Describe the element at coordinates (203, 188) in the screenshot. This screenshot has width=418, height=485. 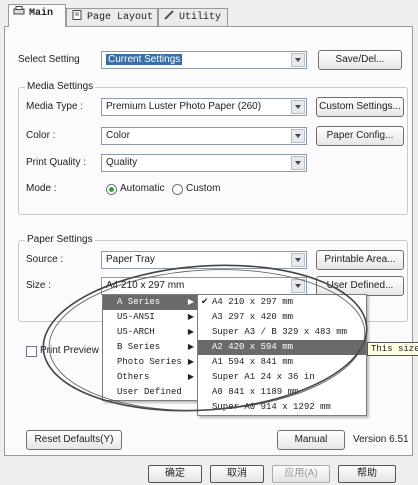
I see `mode-custom-label: Custom` at that location.